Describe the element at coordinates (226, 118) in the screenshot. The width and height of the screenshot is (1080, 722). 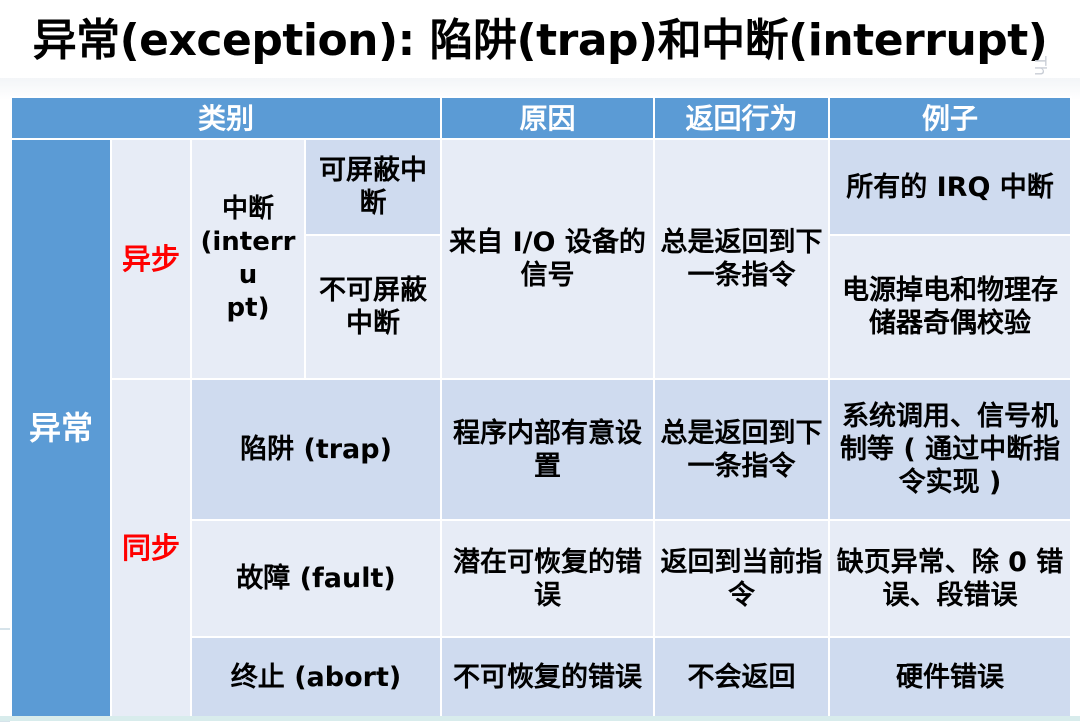
I see `header-category: 类别` at that location.